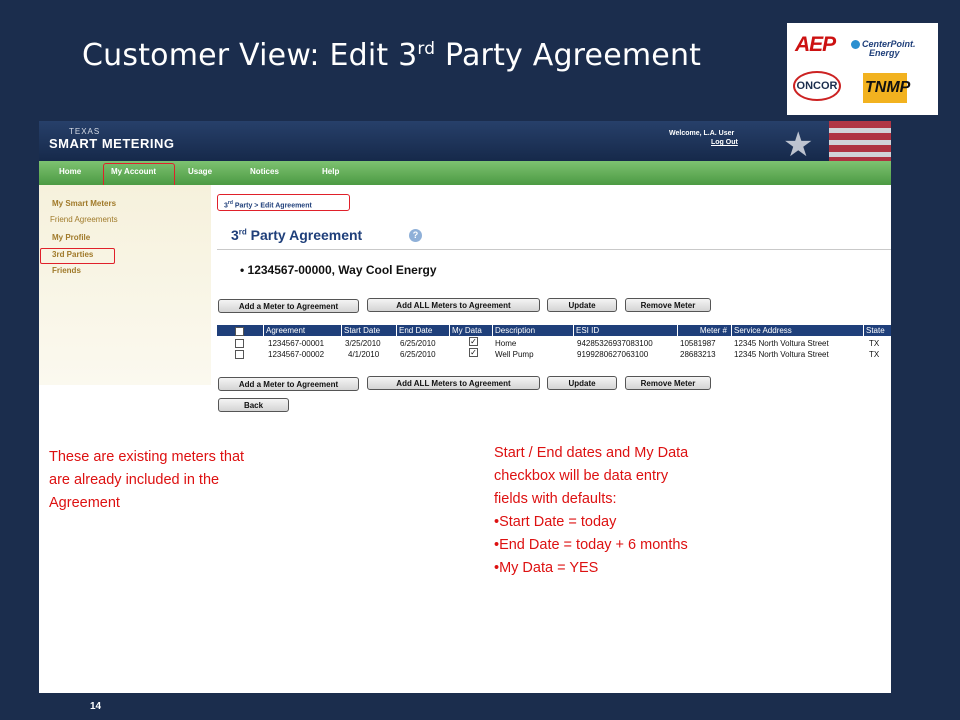 The width and height of the screenshot is (960, 720). I want to click on tnmp-logo: TNMP, so click(888, 87).